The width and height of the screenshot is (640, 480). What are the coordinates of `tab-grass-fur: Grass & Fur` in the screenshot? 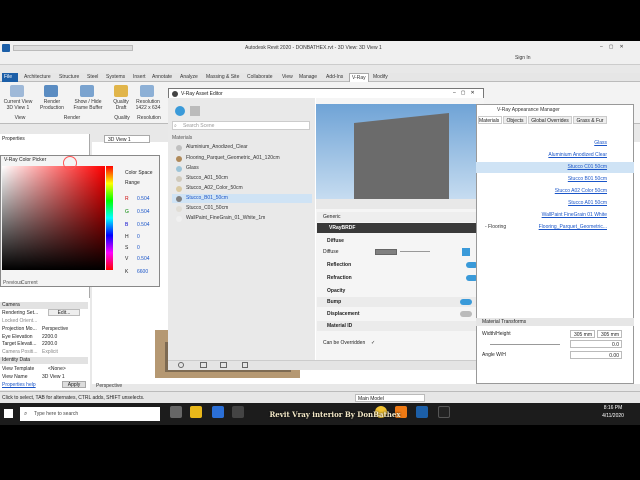 It's located at (590, 120).